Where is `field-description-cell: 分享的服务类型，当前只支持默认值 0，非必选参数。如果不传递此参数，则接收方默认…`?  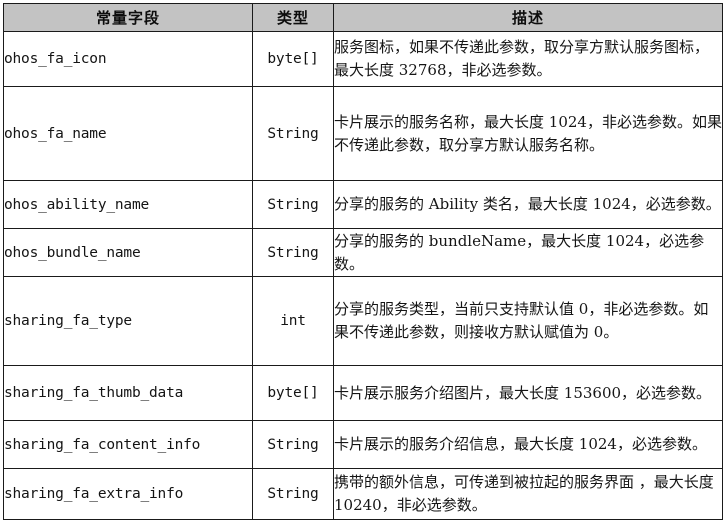
field-description-cell: 分享的服务类型，当前只支持默认值 0，非必选参数。如果不传递此参数，则接收方默认… is located at coordinates (528, 321).